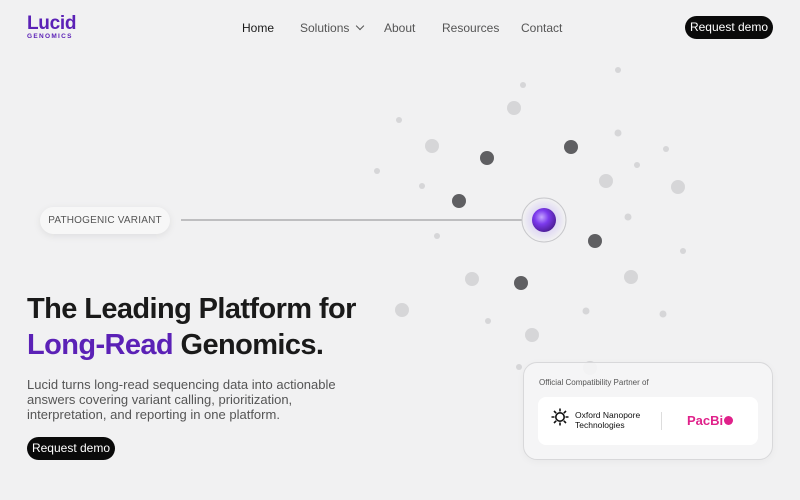 Image resolution: width=800 pixels, height=500 pixels. What do you see at coordinates (594, 382) in the screenshot?
I see `partner-label: Official Compatibility Partner of` at bounding box center [594, 382].